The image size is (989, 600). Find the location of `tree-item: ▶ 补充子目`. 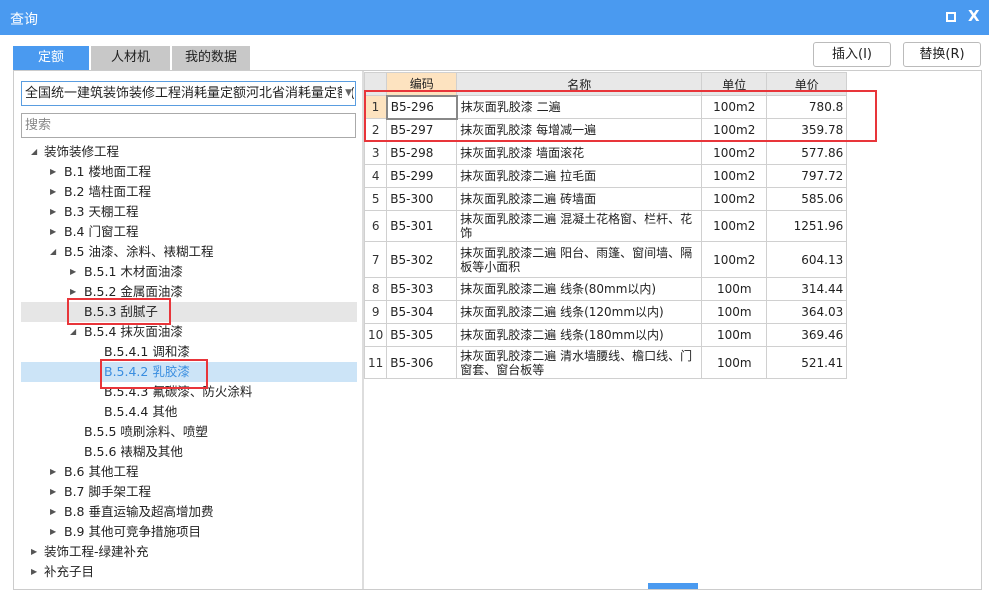

tree-item: ▶ 补充子目 is located at coordinates (189, 572).